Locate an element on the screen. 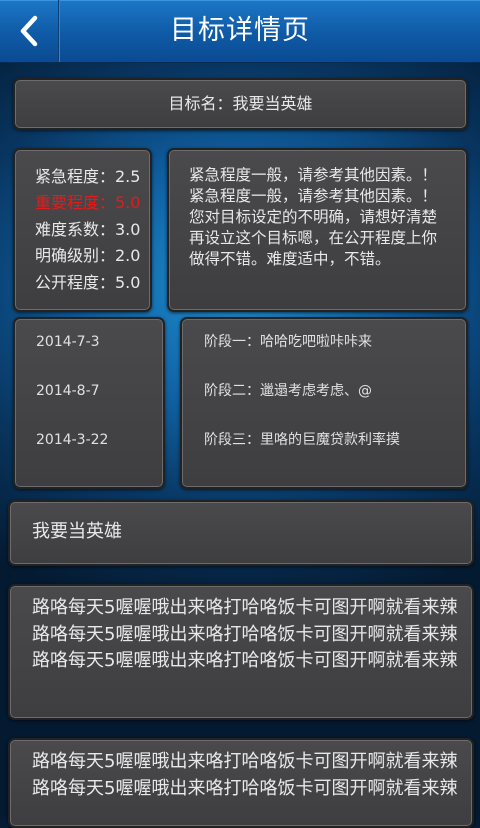  goal-title-text: 我要当英雄 is located at coordinates (77, 531).